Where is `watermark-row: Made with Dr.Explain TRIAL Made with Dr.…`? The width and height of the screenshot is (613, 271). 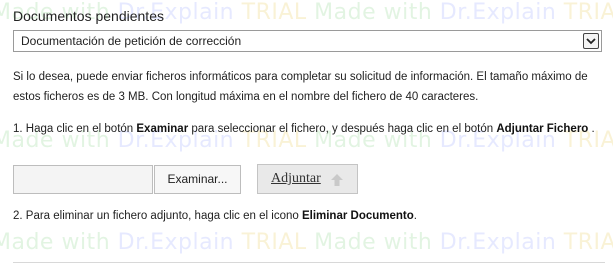 watermark-row: Made with Dr.Explain TRIAL Made with Dr.… is located at coordinates (306, 242).